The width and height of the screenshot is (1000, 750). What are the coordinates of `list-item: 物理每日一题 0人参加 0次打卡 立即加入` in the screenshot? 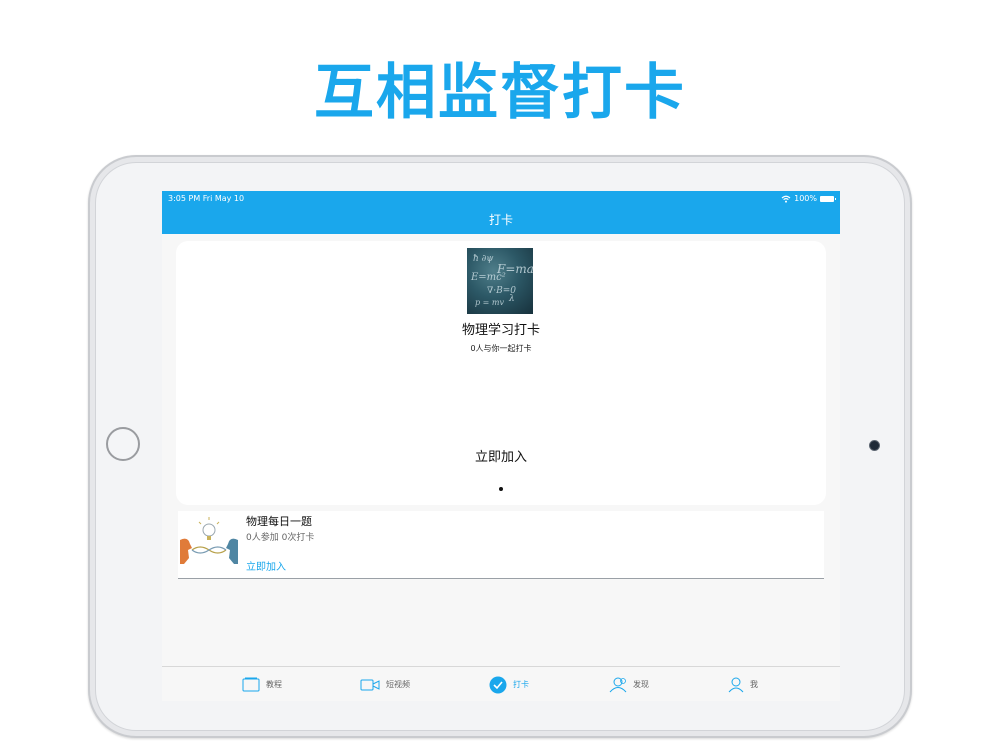 It's located at (501, 545).